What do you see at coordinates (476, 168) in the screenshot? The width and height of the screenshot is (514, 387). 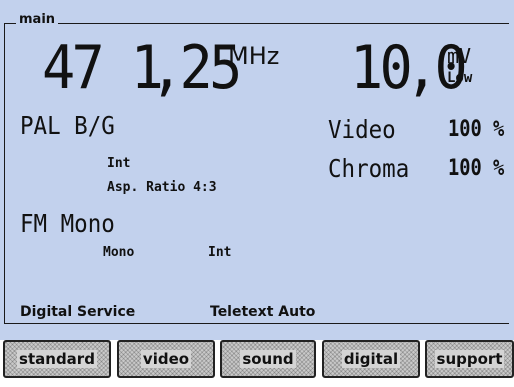 I see `chroma-mod-value: 100 %` at bounding box center [476, 168].